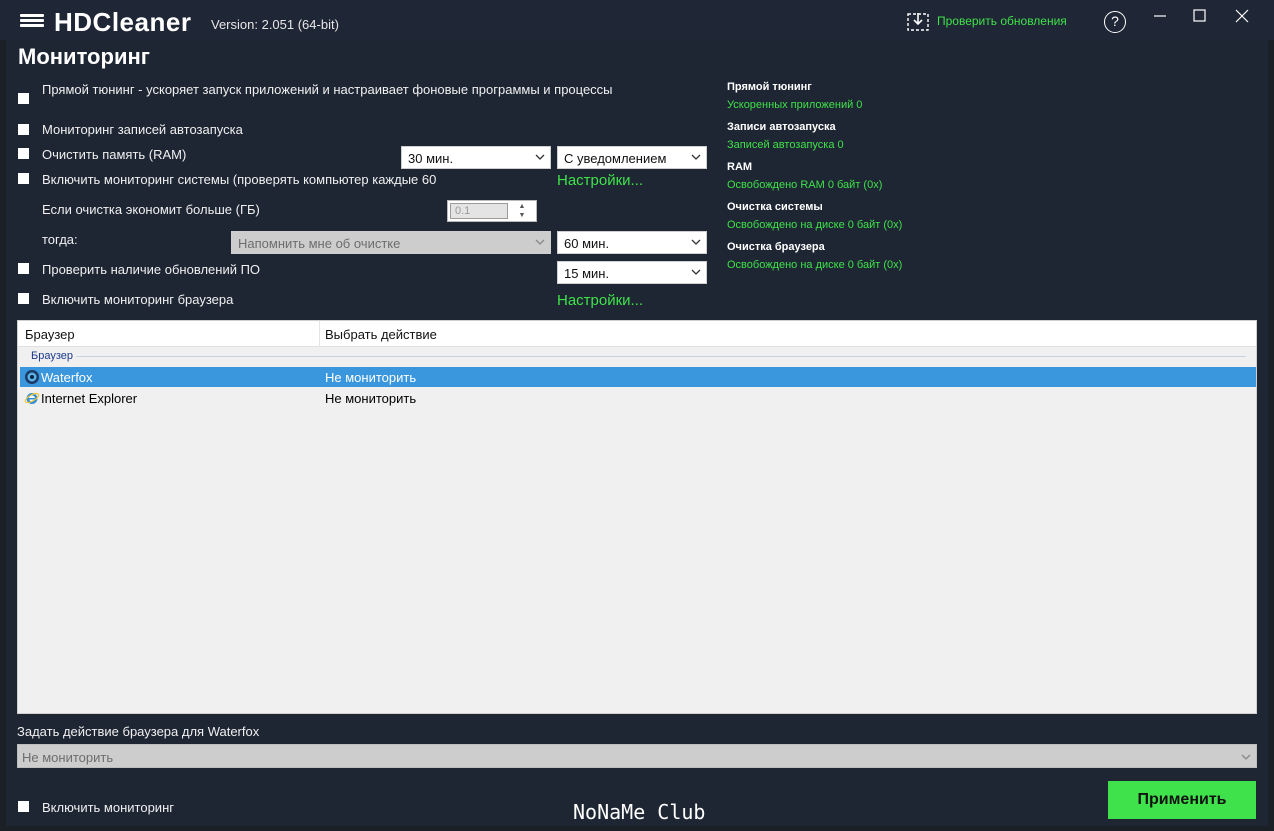 Image resolution: width=1274 pixels, height=831 pixels. I want to click on check-updates-link: Проверить обновления, so click(1002, 21).